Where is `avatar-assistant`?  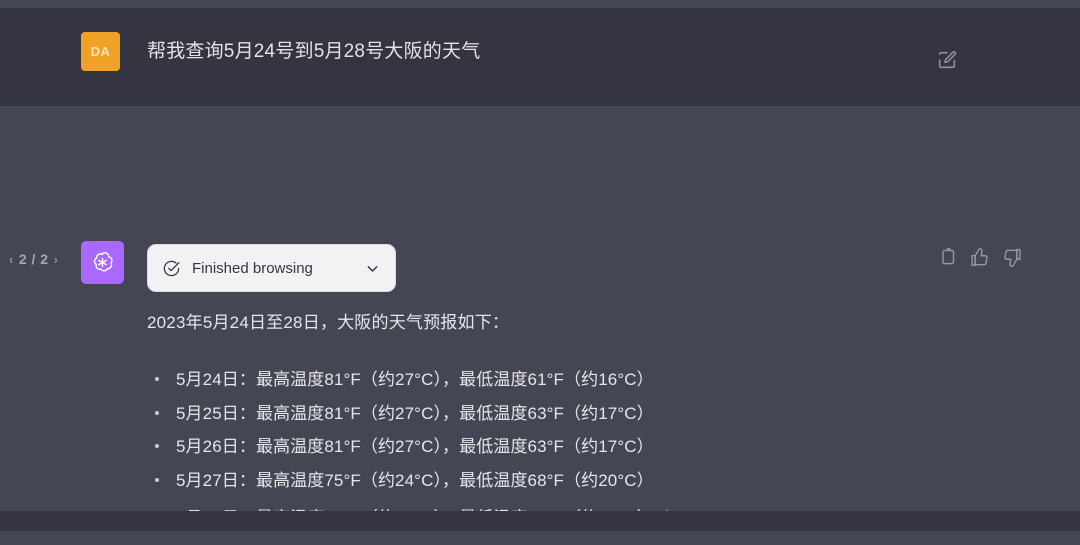 avatar-assistant is located at coordinates (102, 262).